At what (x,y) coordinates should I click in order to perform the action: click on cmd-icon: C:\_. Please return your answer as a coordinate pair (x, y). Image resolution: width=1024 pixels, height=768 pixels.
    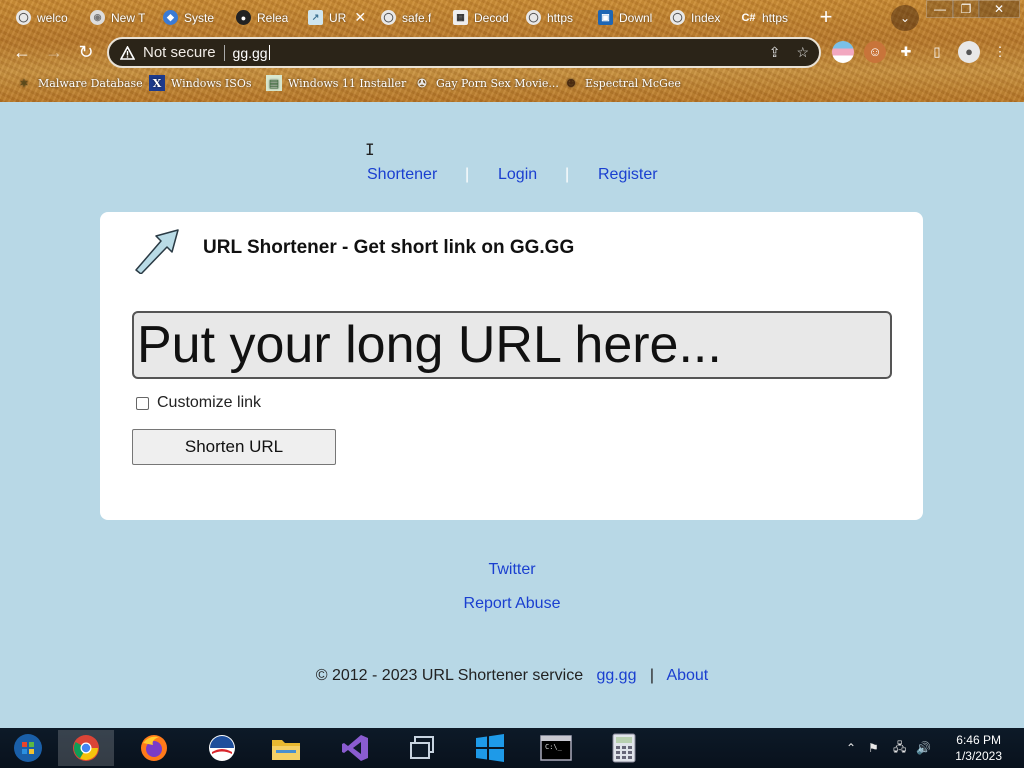
    Looking at the image, I should click on (556, 748).